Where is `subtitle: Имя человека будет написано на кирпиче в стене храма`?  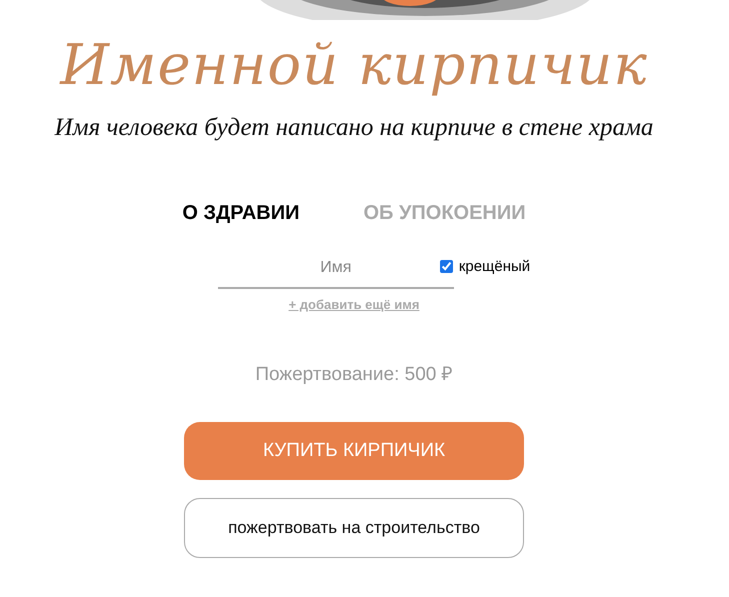 subtitle: Имя человека будет написано на кирпиче в стене храма is located at coordinates (354, 128).